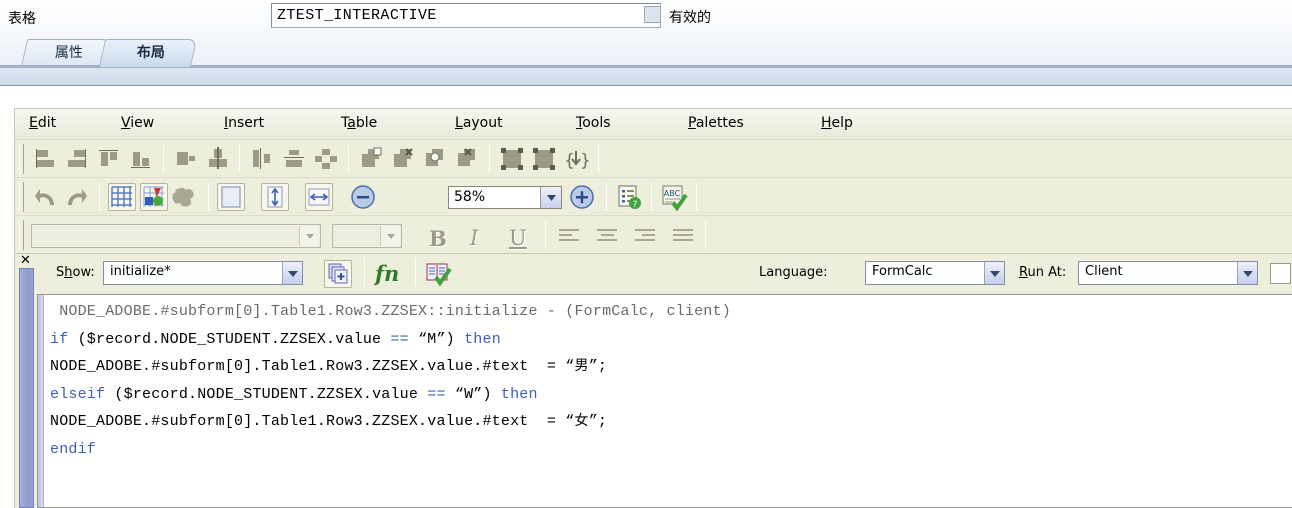 The width and height of the screenshot is (1292, 508). What do you see at coordinates (582, 197) in the screenshot?
I see `zoom-in-icon` at bounding box center [582, 197].